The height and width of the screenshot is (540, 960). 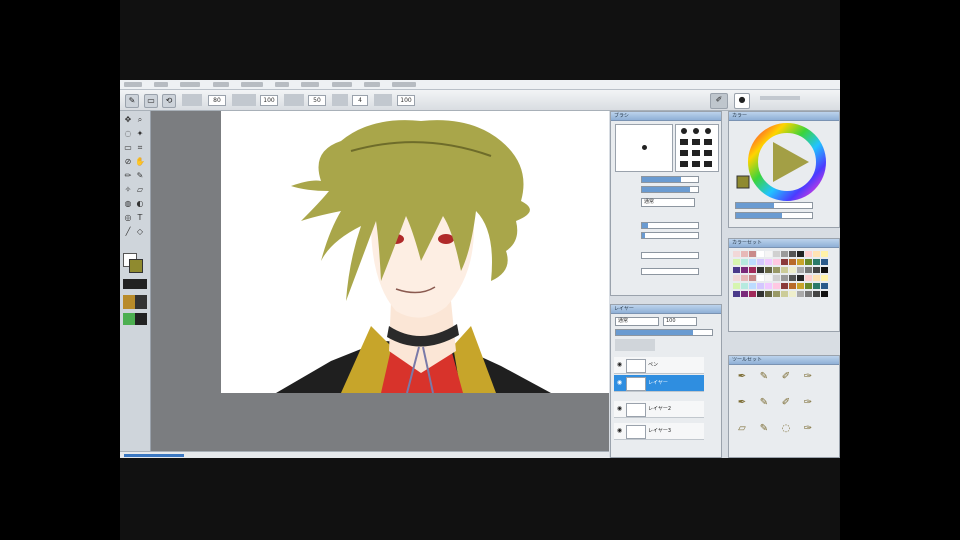 I want to click on pen-tool-icon: ✎, so click(x=132, y=101).